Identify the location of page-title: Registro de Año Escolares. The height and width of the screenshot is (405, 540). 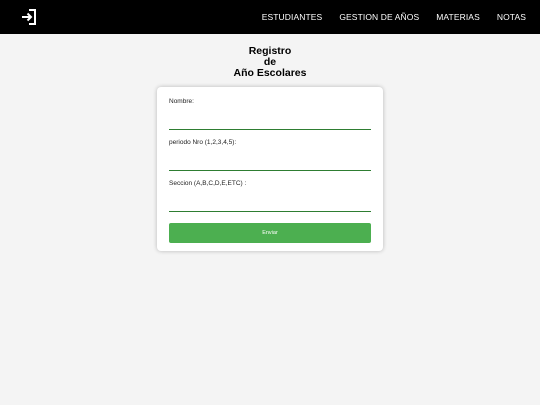
(270, 62).